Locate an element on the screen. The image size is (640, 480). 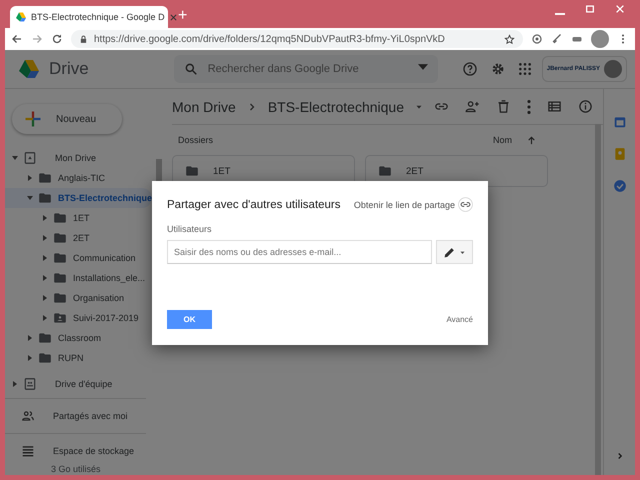
team-drive-icon is located at coordinates (30, 384).